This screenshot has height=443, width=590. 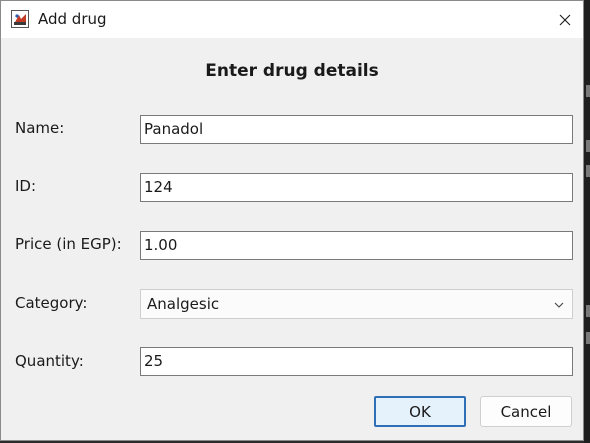 I want to click on quantity-label: Quantity:, so click(x=49, y=361).